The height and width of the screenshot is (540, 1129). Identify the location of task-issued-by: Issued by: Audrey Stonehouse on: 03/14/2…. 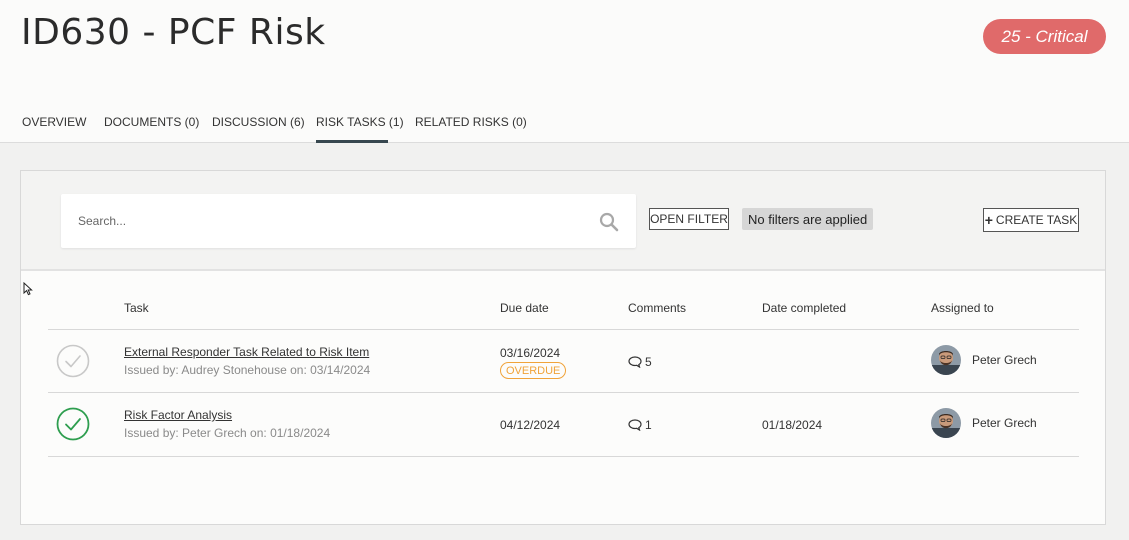
(247, 370).